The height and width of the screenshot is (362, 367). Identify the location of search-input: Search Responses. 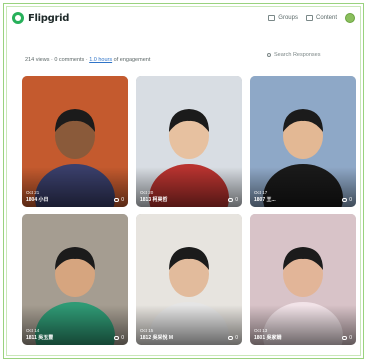
(308, 54).